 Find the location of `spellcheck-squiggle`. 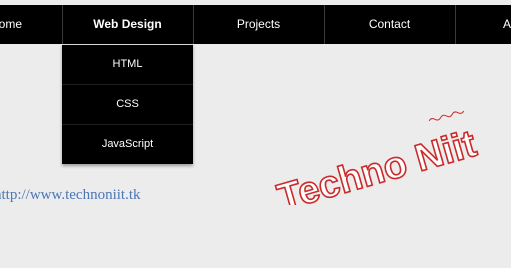

spellcheck-squiggle is located at coordinates (446, 116).